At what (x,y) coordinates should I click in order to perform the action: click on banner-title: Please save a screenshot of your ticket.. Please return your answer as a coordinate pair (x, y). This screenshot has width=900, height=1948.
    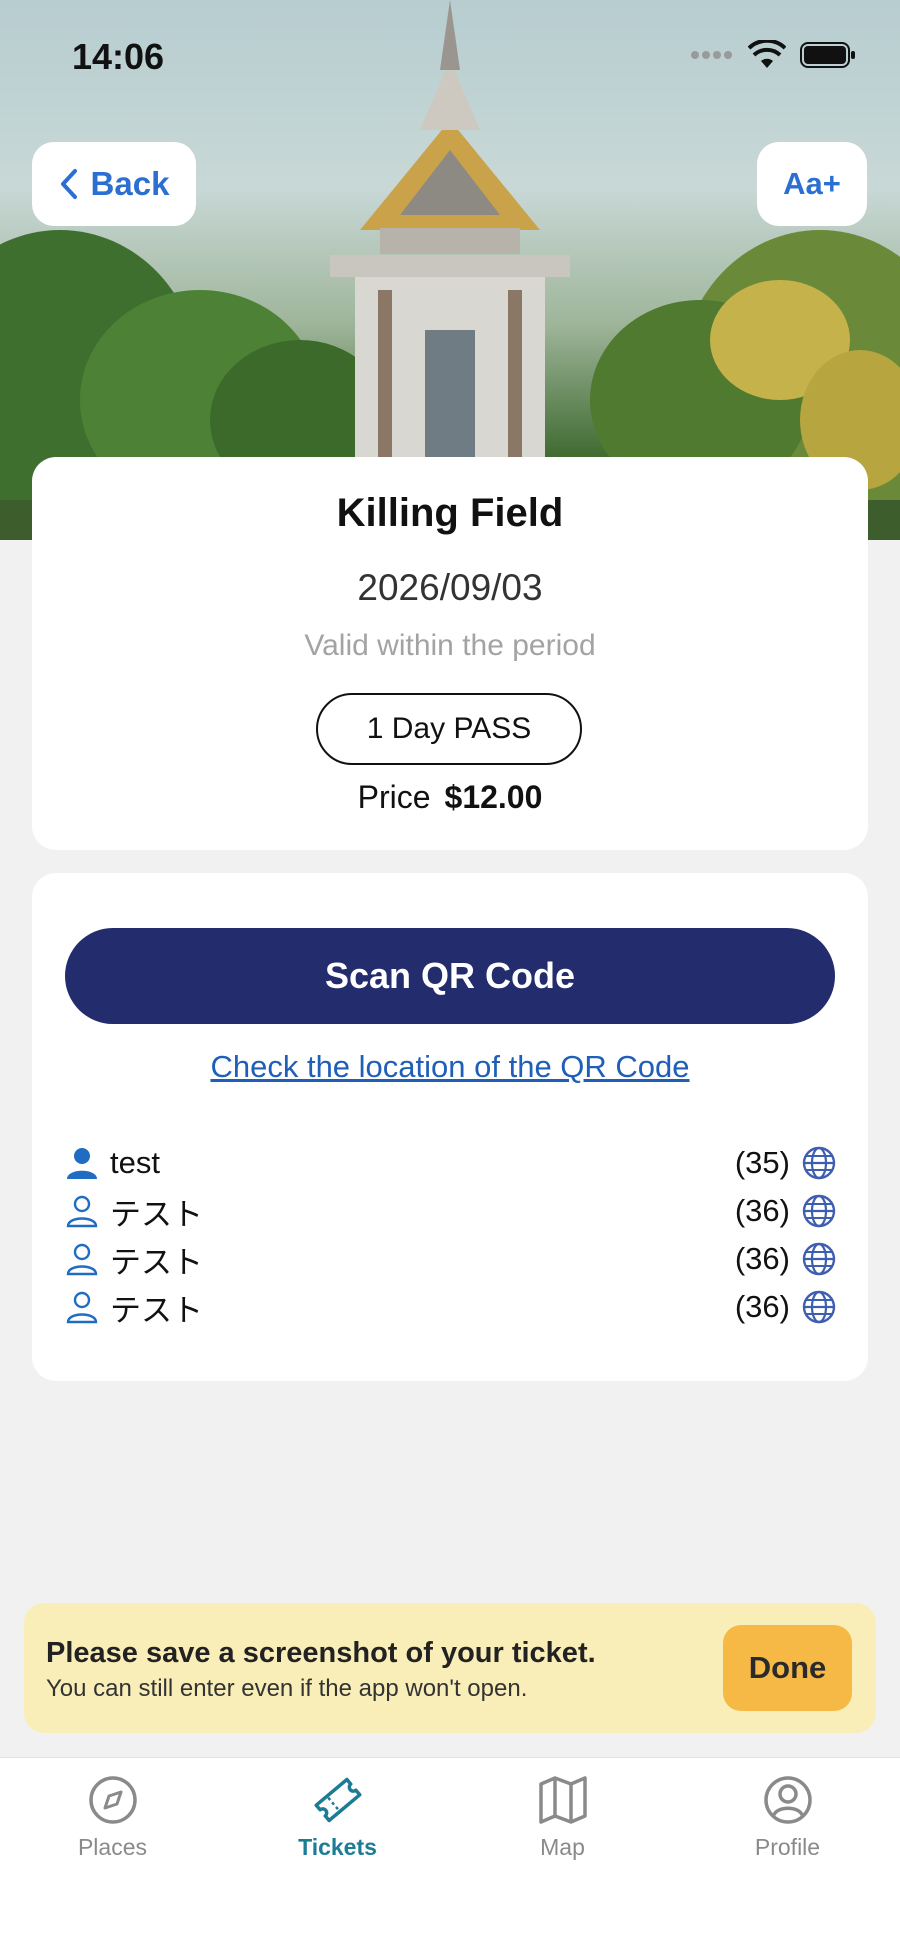
    Looking at the image, I should click on (321, 1653).